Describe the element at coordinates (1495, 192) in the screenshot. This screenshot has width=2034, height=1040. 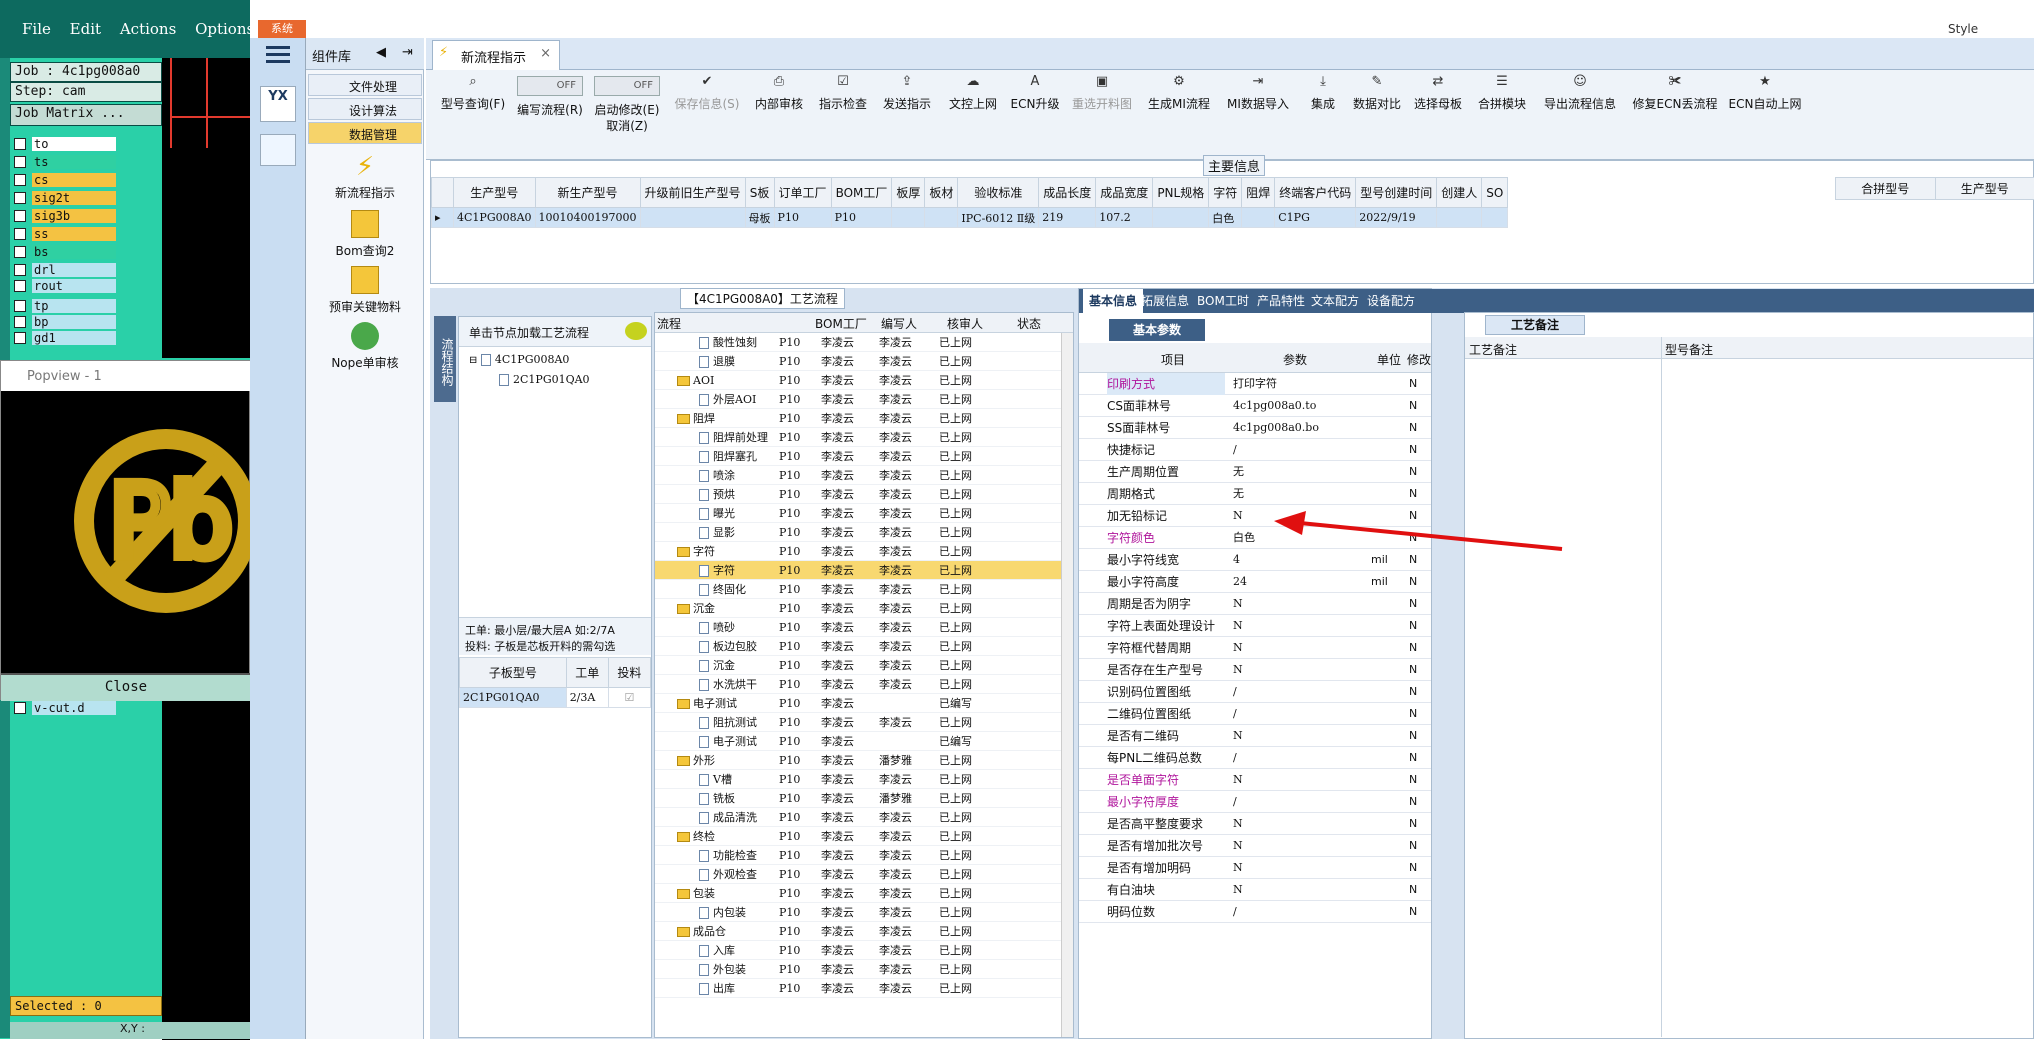
I see `col-header: SO` at that location.